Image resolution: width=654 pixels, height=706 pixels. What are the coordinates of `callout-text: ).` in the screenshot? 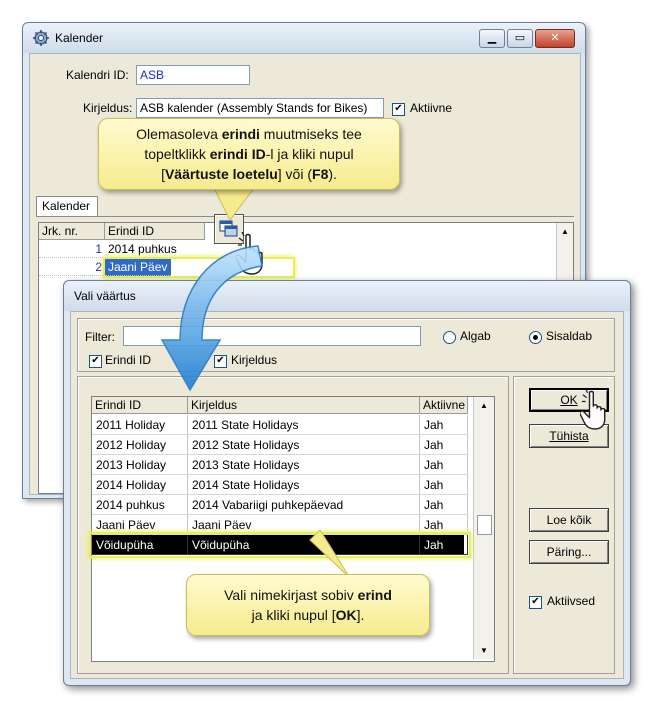 It's located at (332, 174).